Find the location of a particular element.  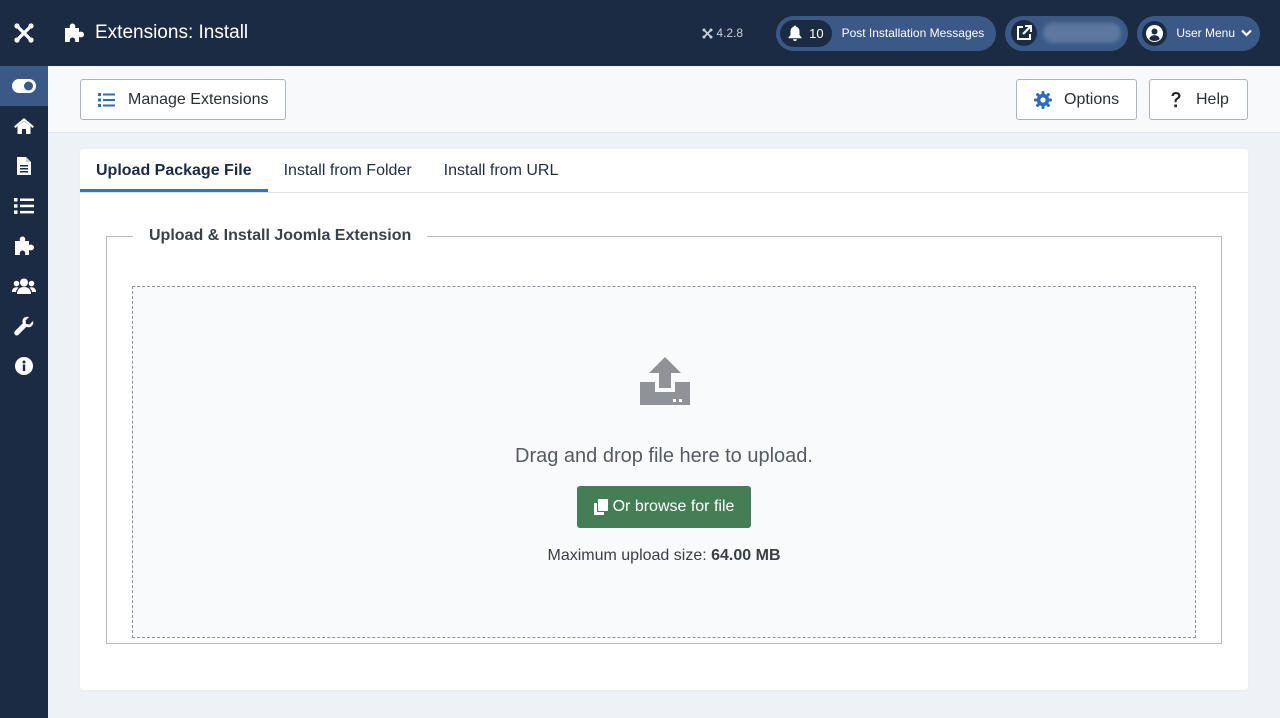

options-label: Options is located at coordinates (1092, 99).